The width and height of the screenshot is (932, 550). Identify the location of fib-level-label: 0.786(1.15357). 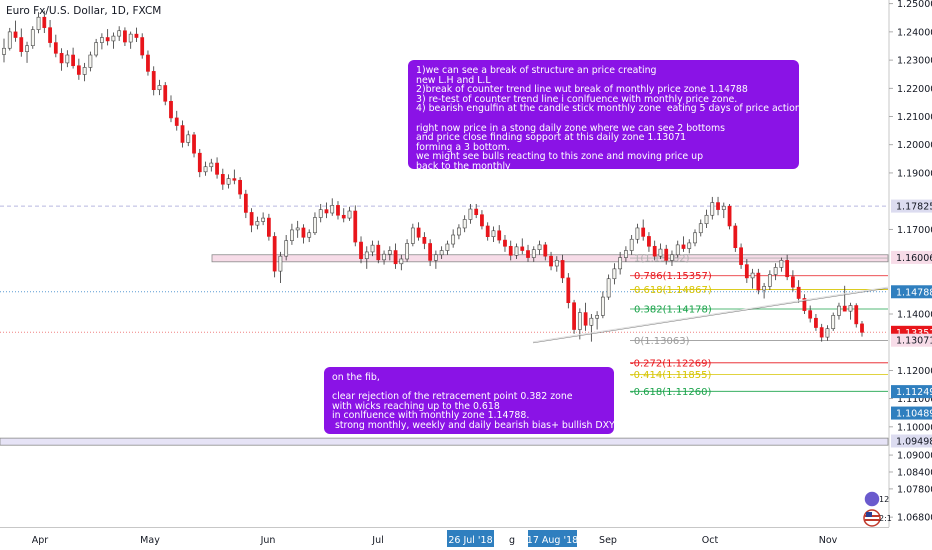
(673, 276).